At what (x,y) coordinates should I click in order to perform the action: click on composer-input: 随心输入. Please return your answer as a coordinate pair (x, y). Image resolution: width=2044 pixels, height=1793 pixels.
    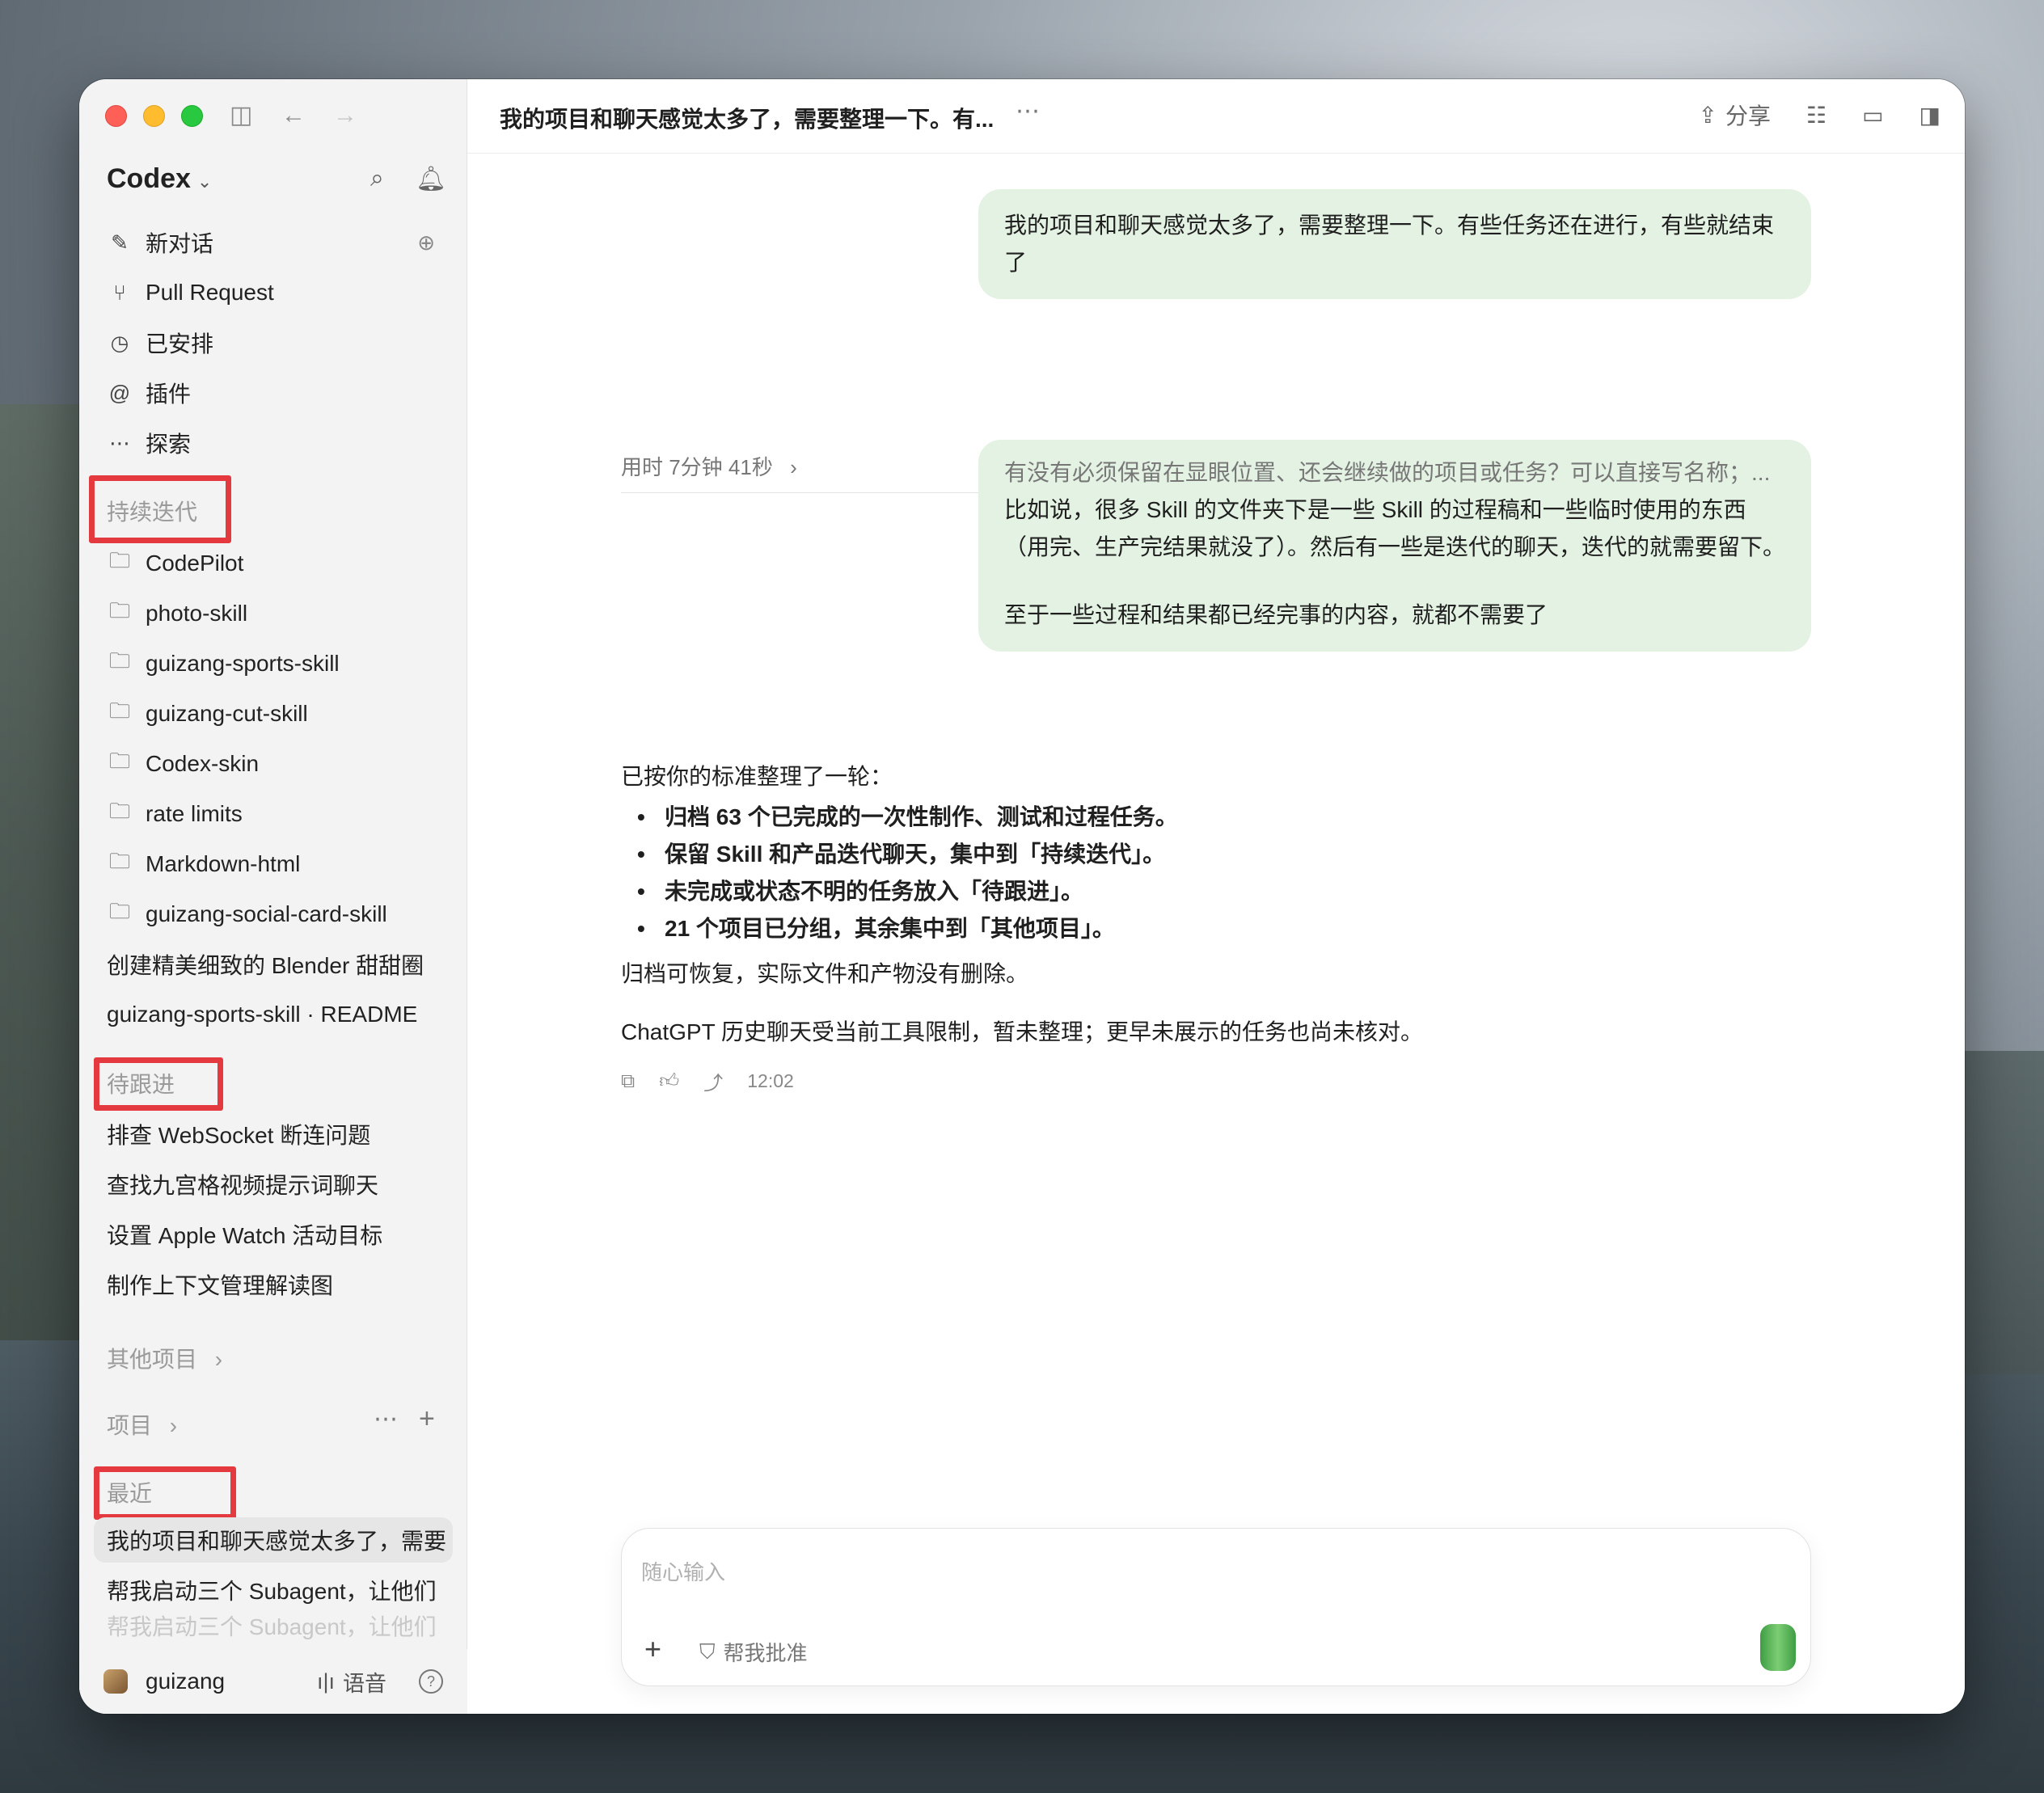
    Looking at the image, I should click on (683, 1571).